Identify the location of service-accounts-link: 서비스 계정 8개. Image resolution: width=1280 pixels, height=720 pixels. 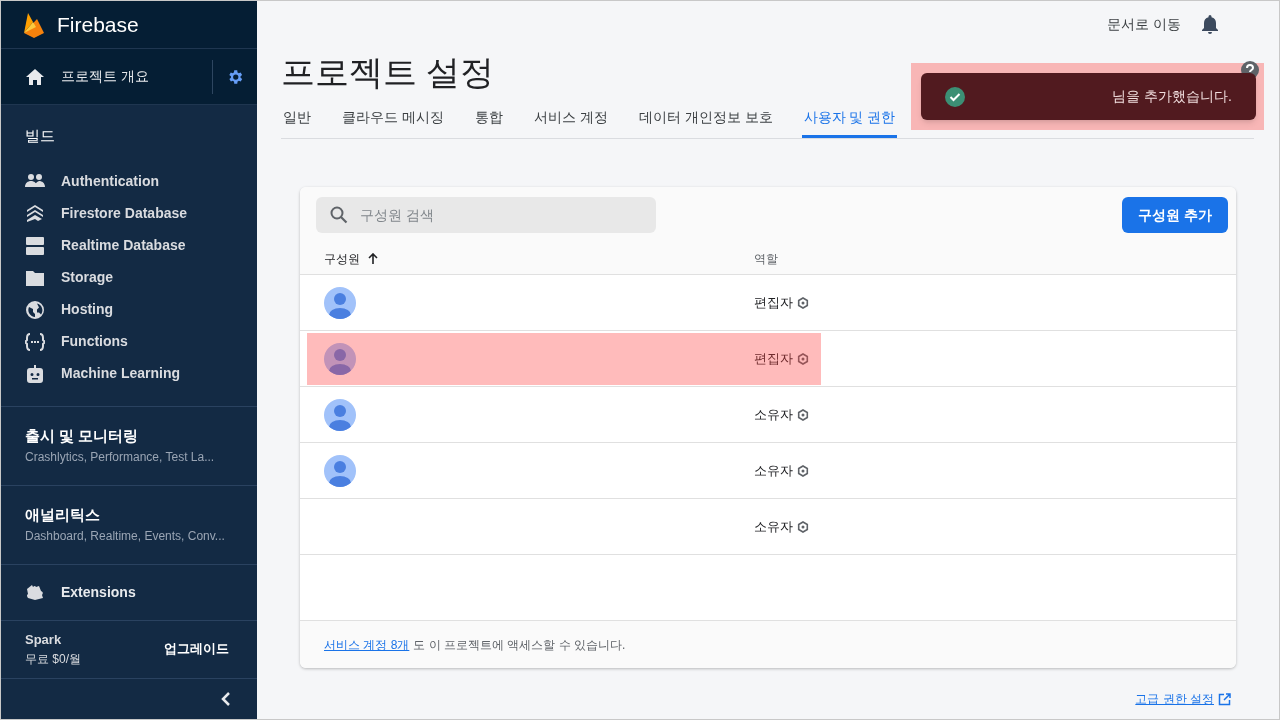
(367, 644).